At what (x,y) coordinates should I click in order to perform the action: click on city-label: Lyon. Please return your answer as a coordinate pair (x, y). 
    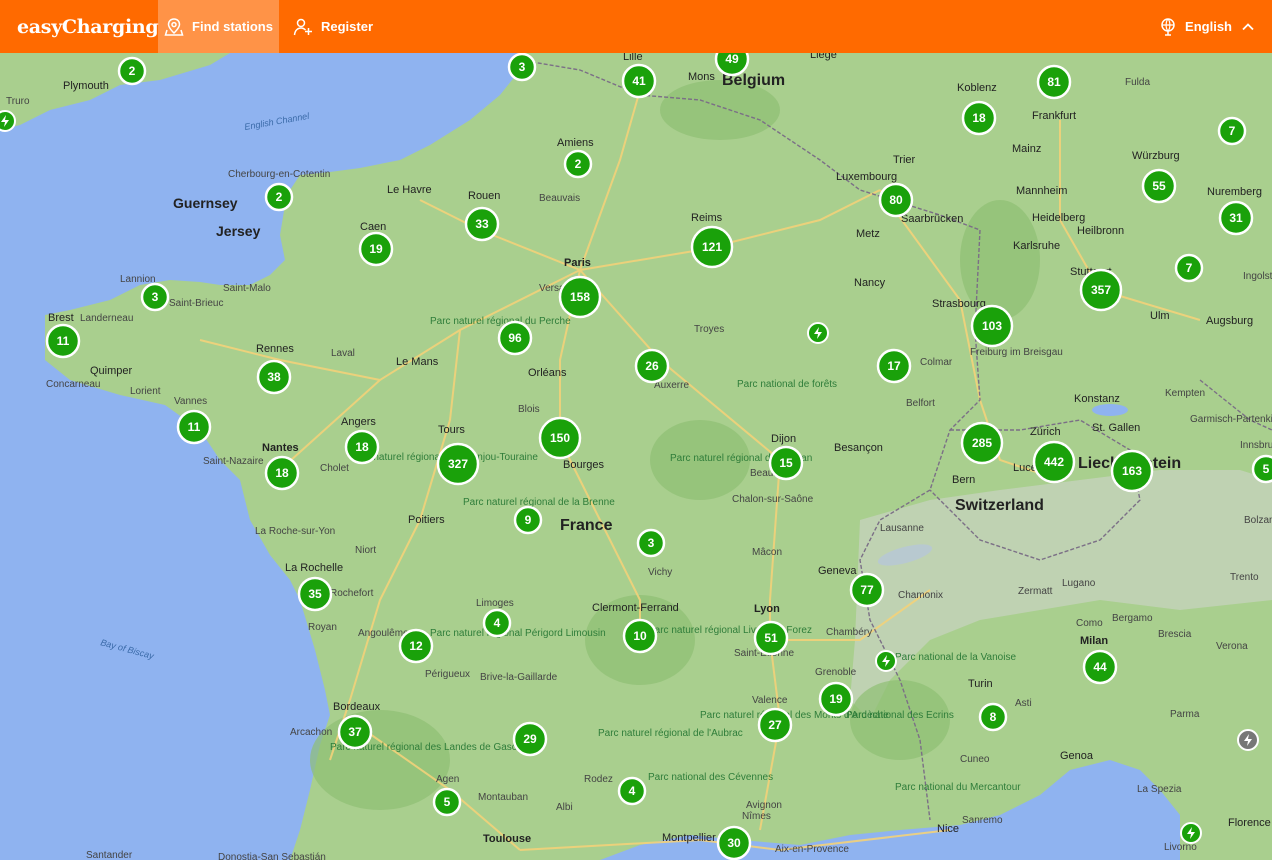
    Looking at the image, I should click on (767, 609).